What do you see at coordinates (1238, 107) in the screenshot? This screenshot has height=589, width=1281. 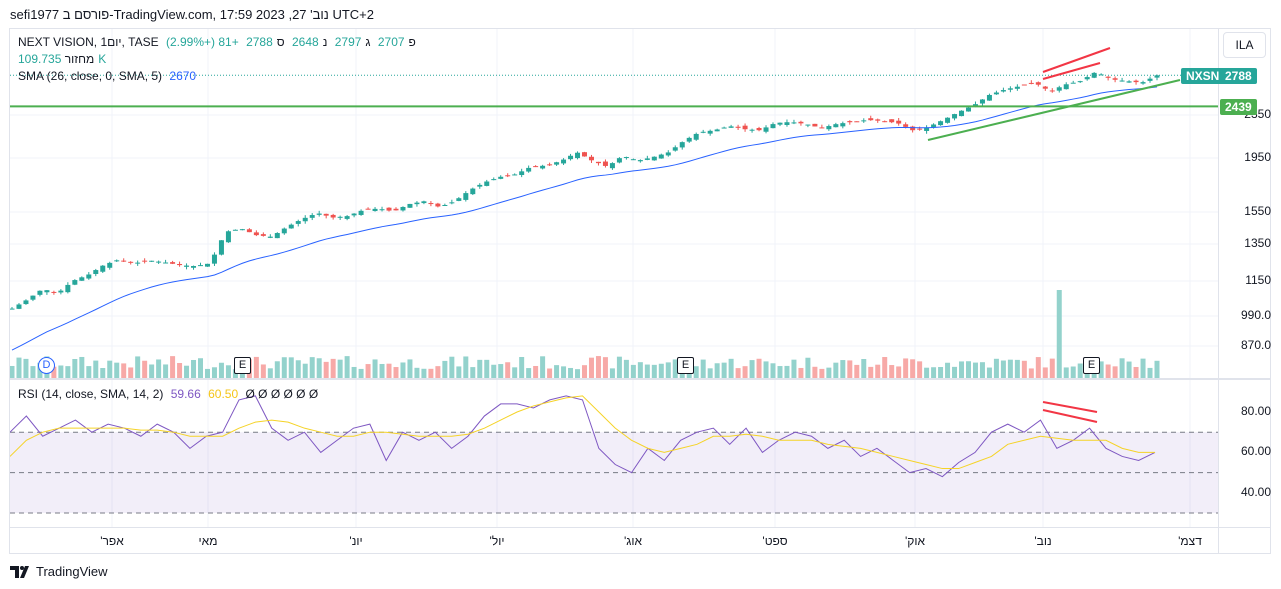 I see `horizontal-line-tag: 2439` at bounding box center [1238, 107].